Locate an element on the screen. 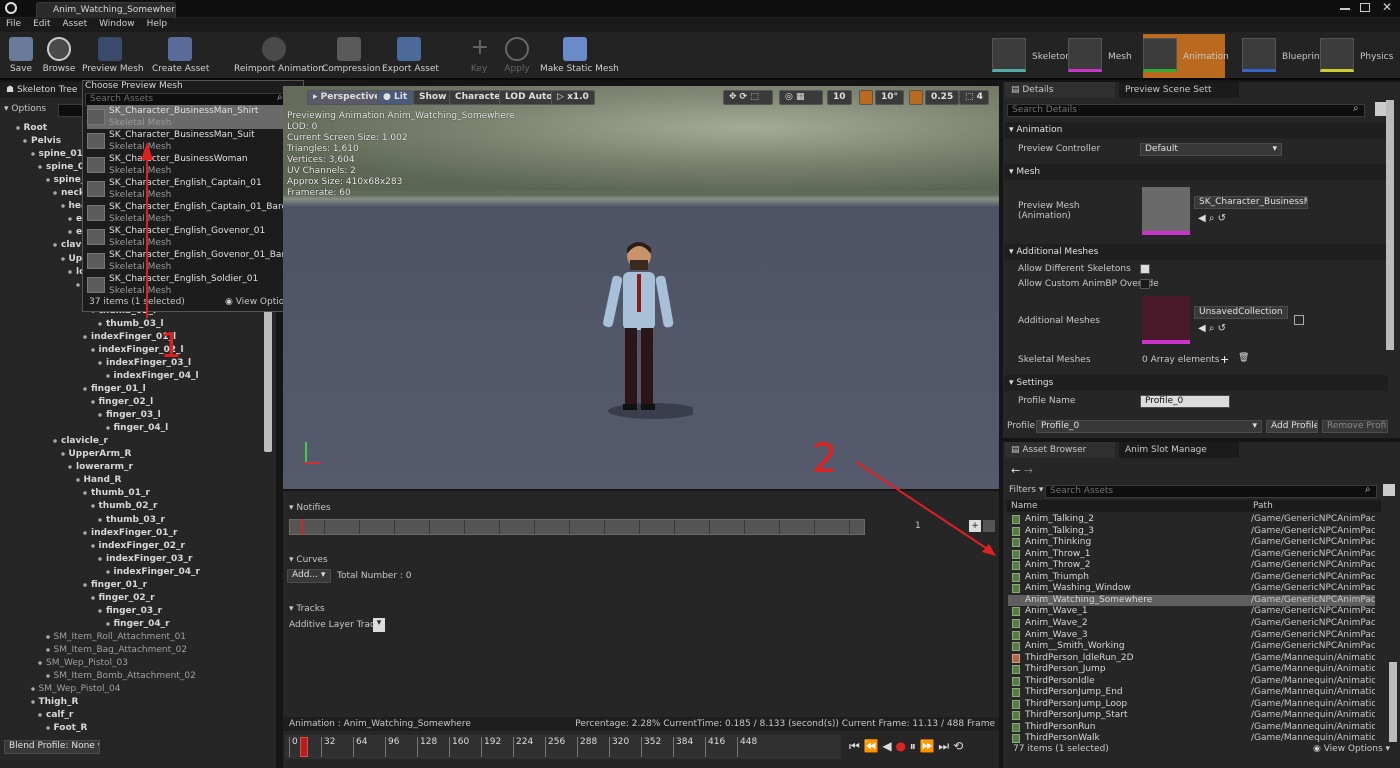 Image resolution: width=1400 pixels, height=768 pixels. go-start-icon: ⏮ is located at coordinates (854, 746).